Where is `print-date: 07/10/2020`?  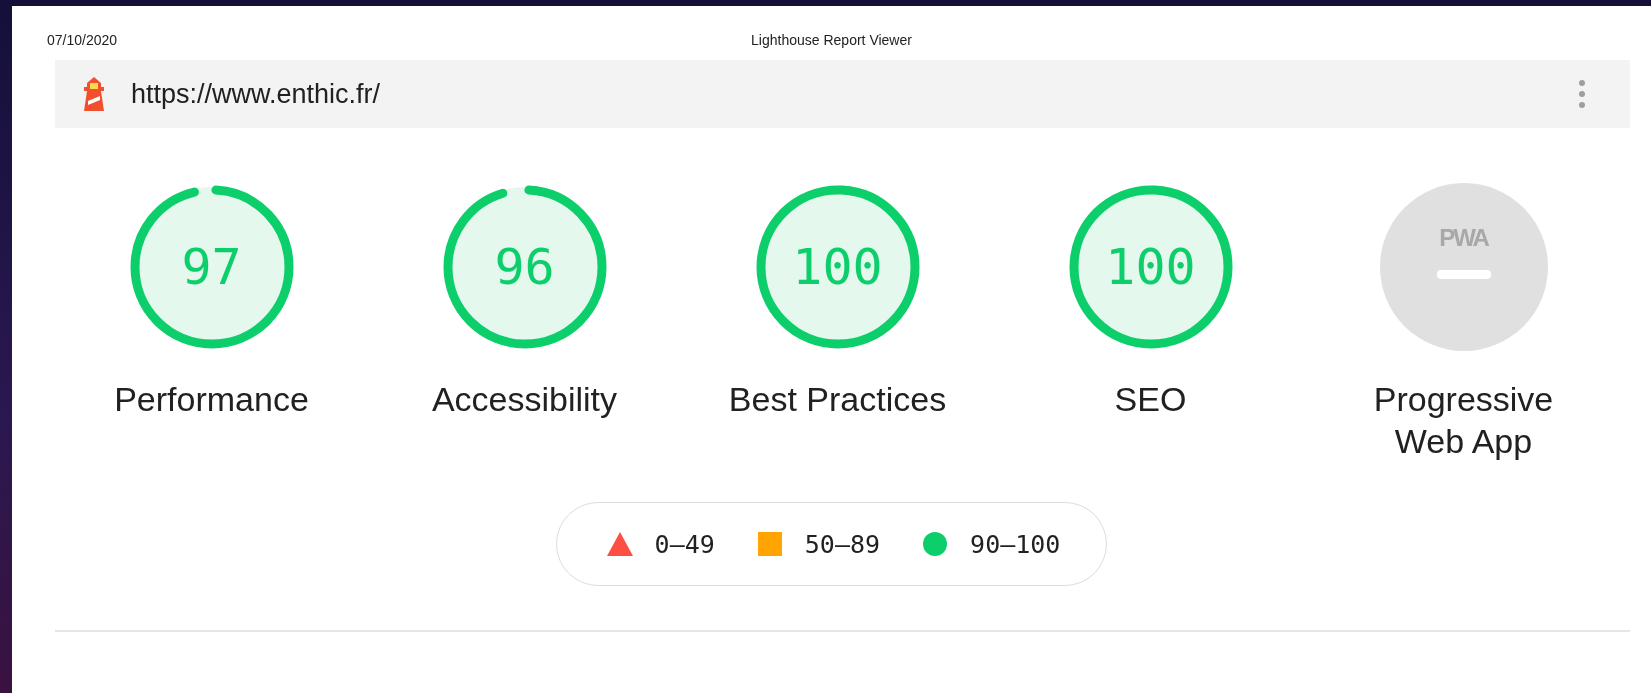
print-date: 07/10/2020 is located at coordinates (82, 40).